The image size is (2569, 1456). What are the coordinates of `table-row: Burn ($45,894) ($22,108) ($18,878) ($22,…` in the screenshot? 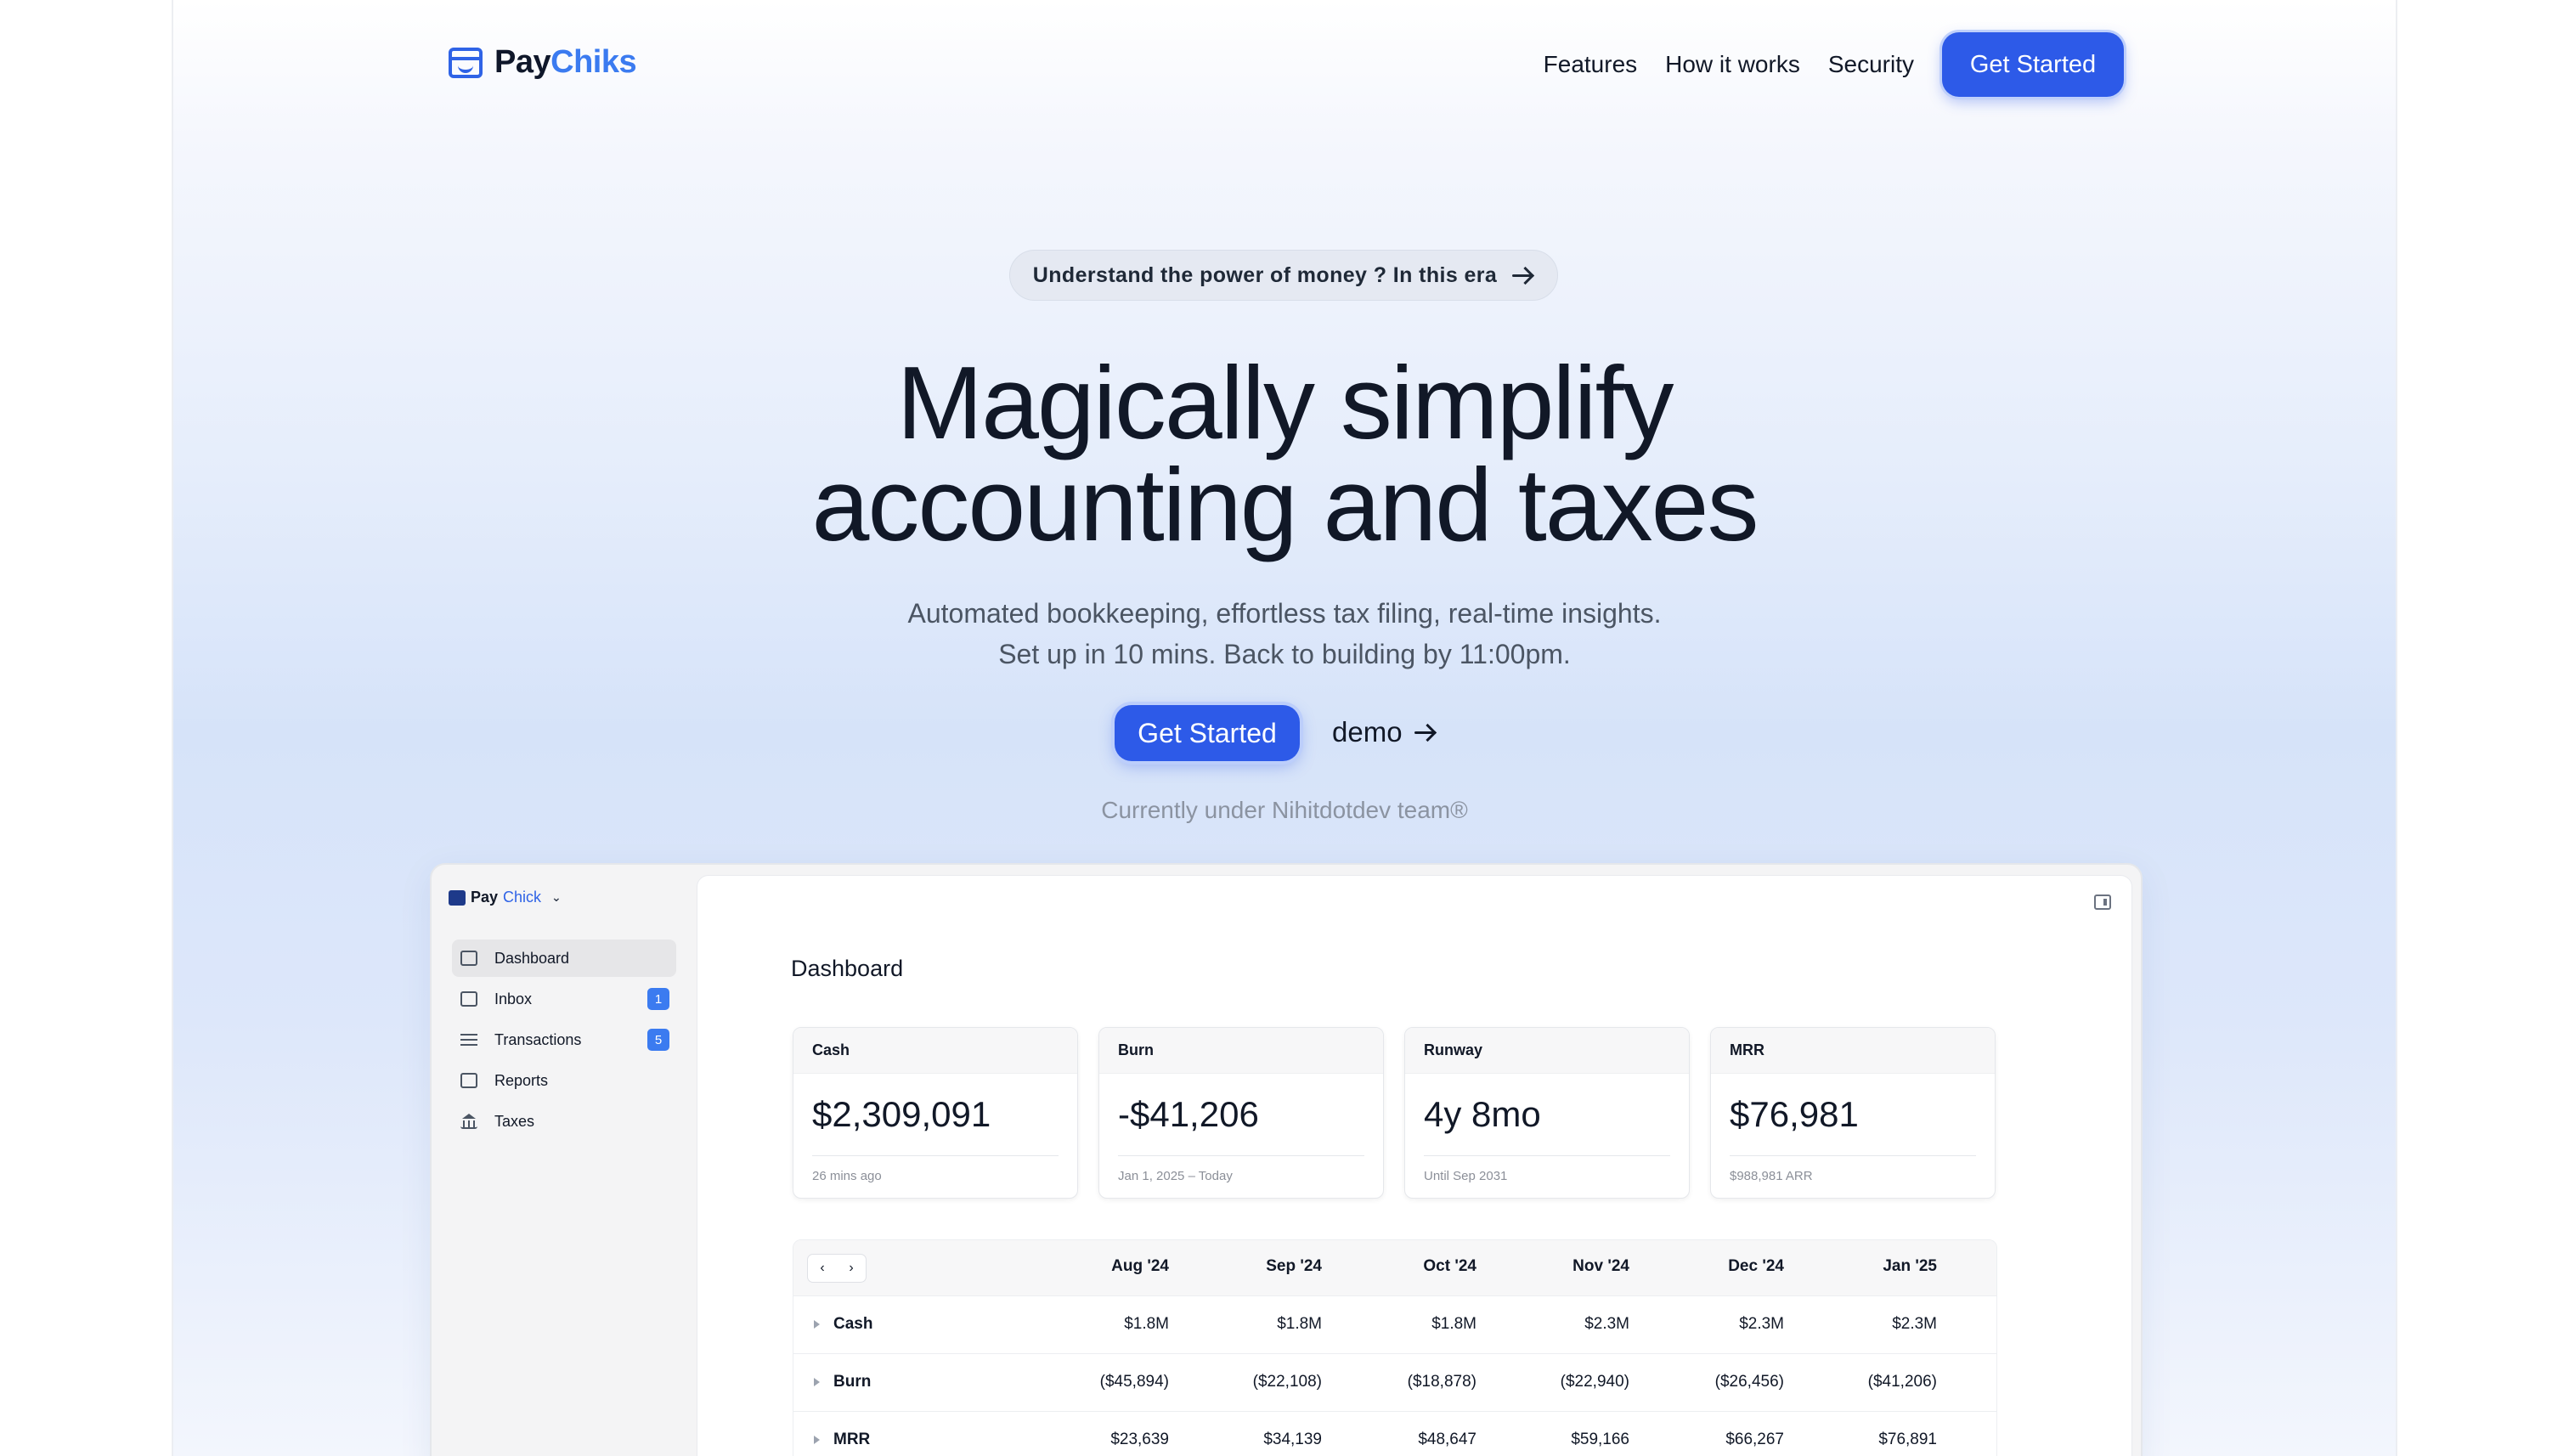 It's located at (1395, 1383).